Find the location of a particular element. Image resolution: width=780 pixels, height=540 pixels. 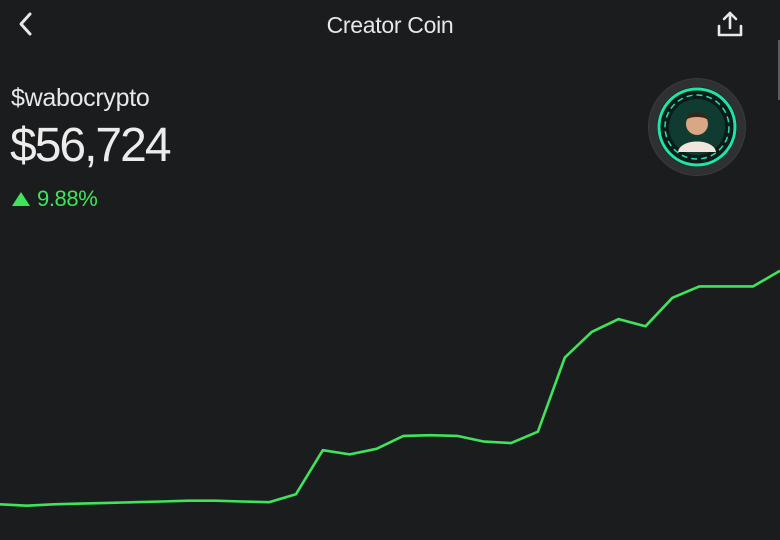

share-button is located at coordinates (730, 24).